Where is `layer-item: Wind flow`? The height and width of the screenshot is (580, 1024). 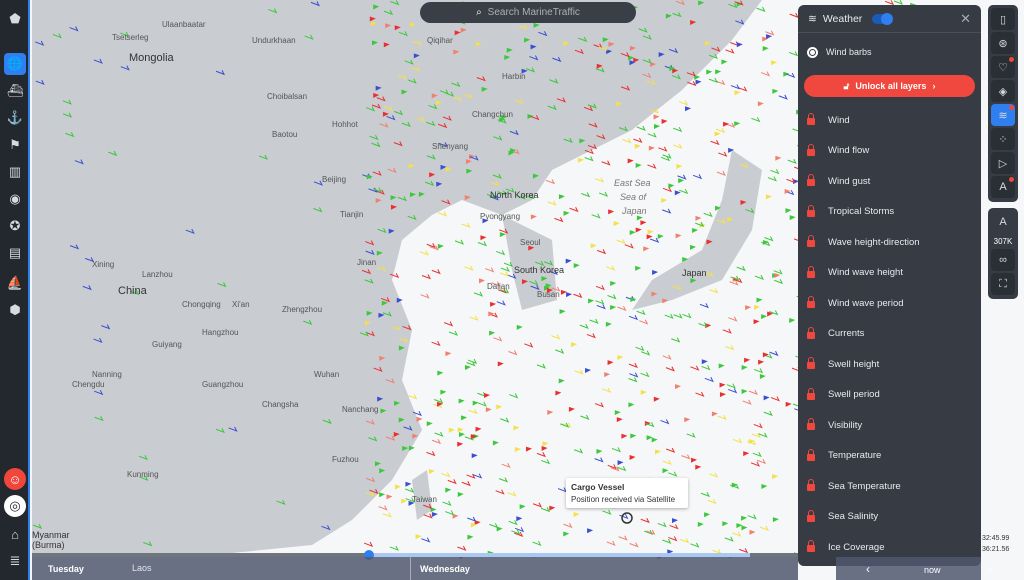
layer-item: Wind flow is located at coordinates (889, 151).